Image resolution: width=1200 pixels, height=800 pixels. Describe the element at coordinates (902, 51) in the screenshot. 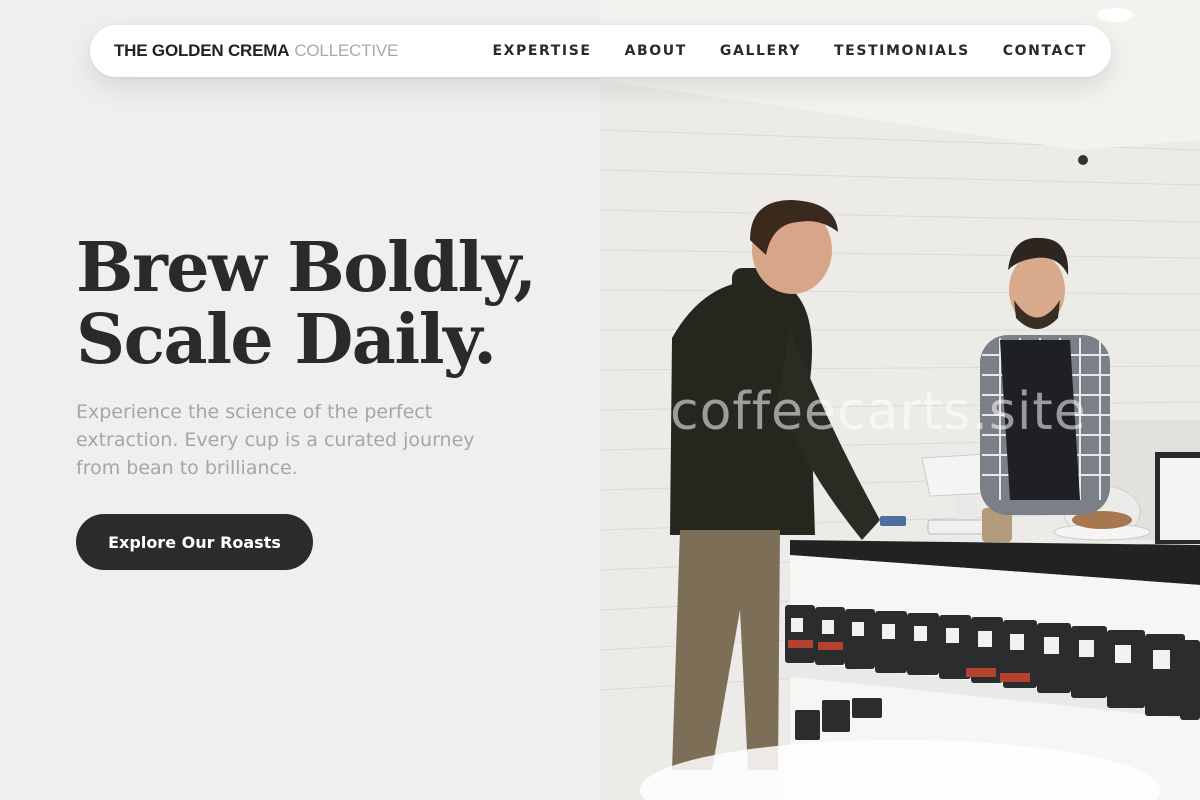

I see `nav-link-testimonials: TESTIMONIALS` at that location.